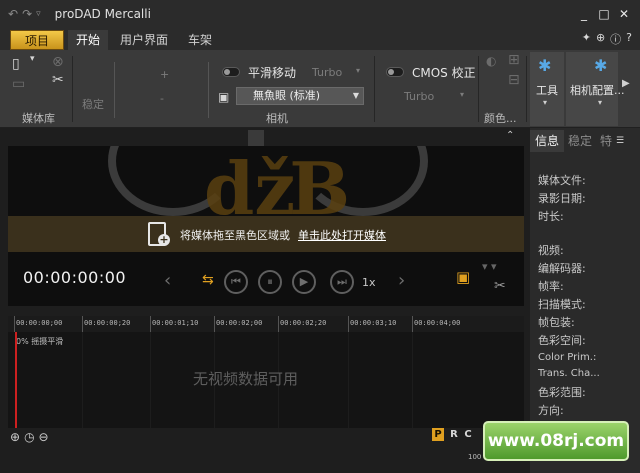  Describe the element at coordinates (224, 97) in the screenshot. I see `camera-icon: ▣` at that location.